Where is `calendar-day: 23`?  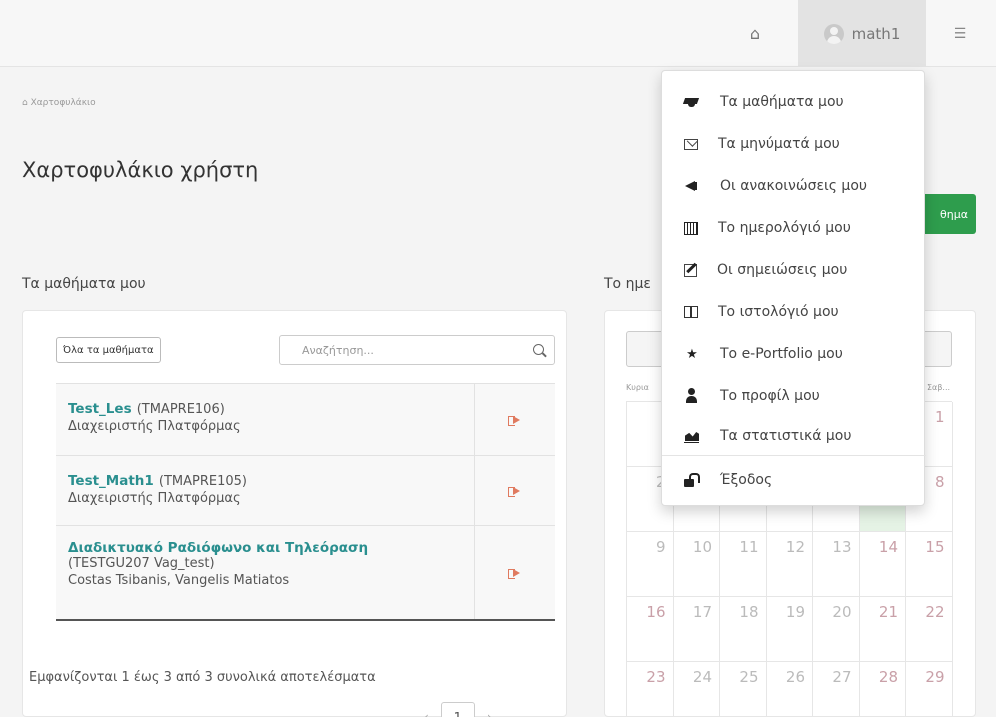
calendar-day: 23 is located at coordinates (650, 689).